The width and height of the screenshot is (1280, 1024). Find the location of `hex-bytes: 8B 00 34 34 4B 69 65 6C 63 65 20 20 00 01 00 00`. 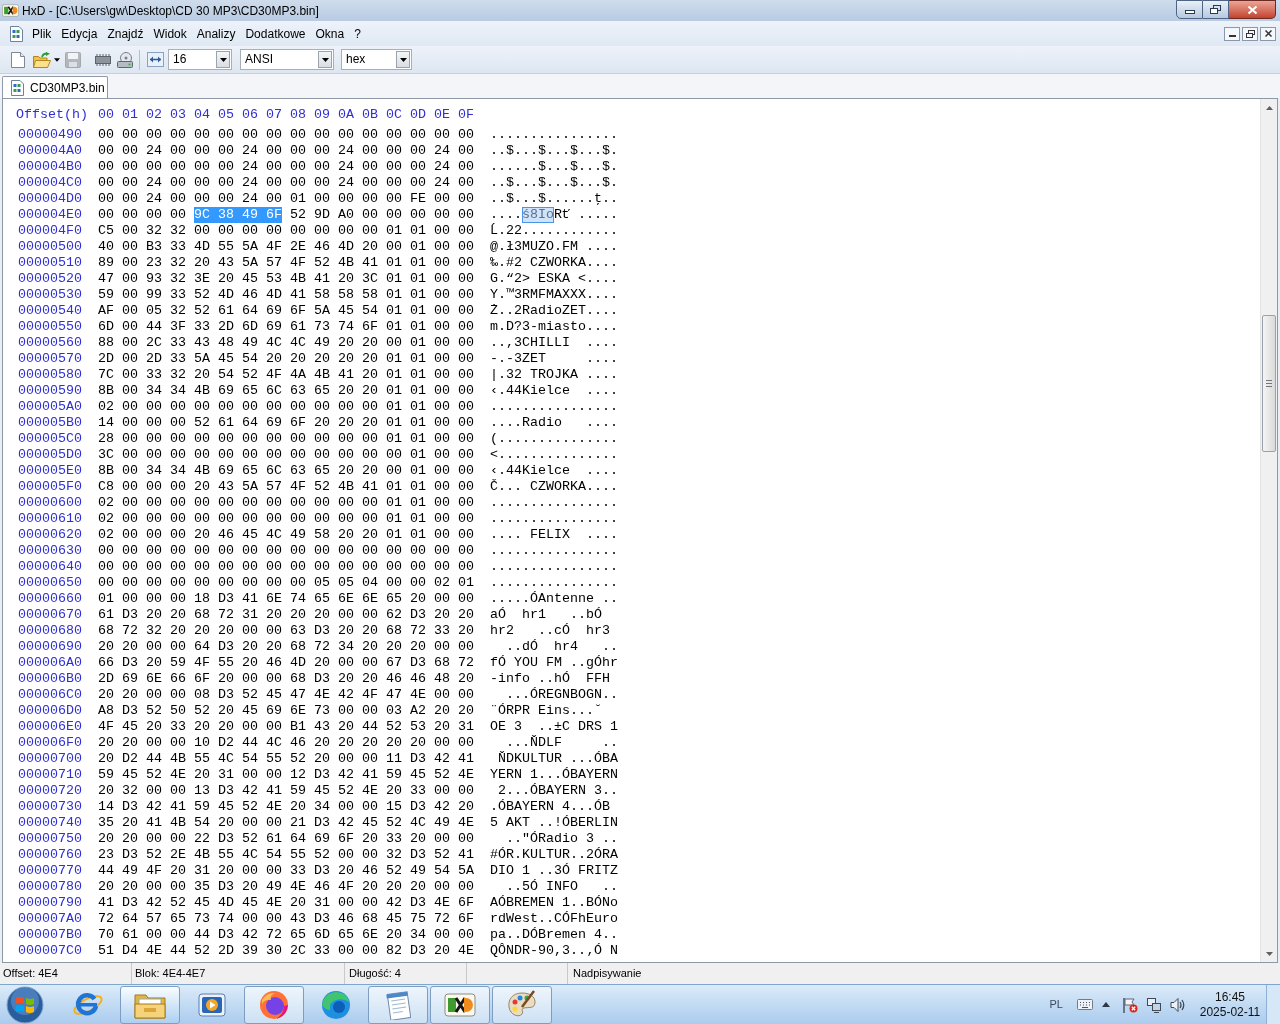

hex-bytes: 8B 00 34 34 4B 69 65 6C 63 65 20 20 00 01 00 00 is located at coordinates (286, 471).